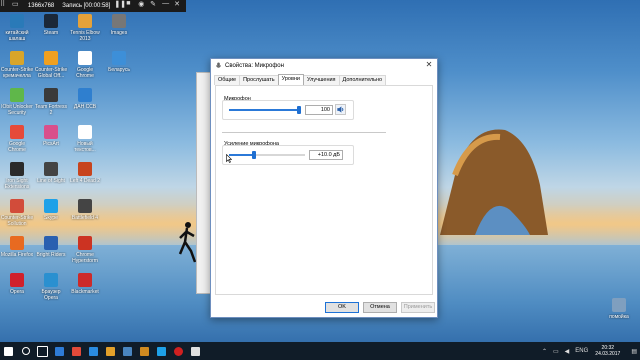 Image resolution: width=640 pixels, height=360 pixels. What do you see at coordinates (418, 307) in the screenshot?
I see `apply-button: Применить` at bounding box center [418, 307].